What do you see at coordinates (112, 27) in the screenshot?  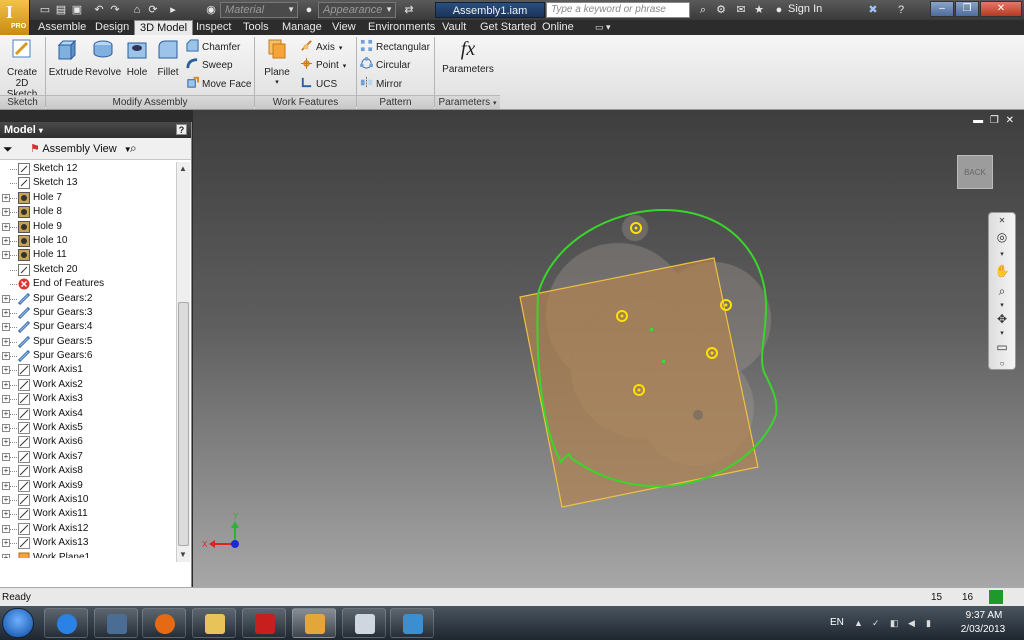 I see `tab-design: Design` at bounding box center [112, 27].